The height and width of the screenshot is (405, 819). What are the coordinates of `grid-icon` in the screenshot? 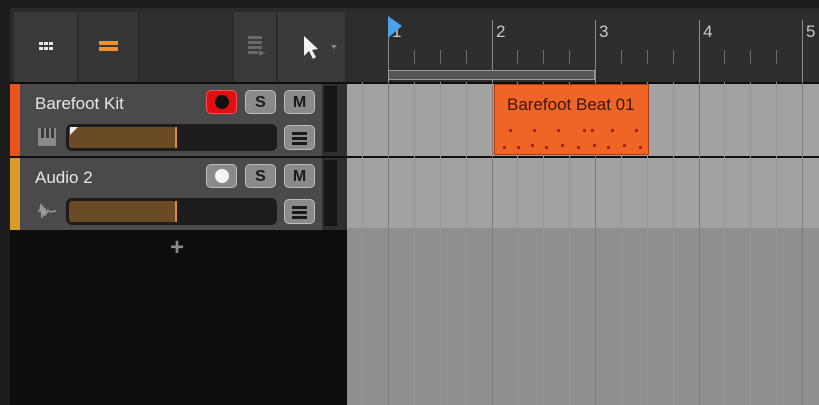 It's located at (46, 46).